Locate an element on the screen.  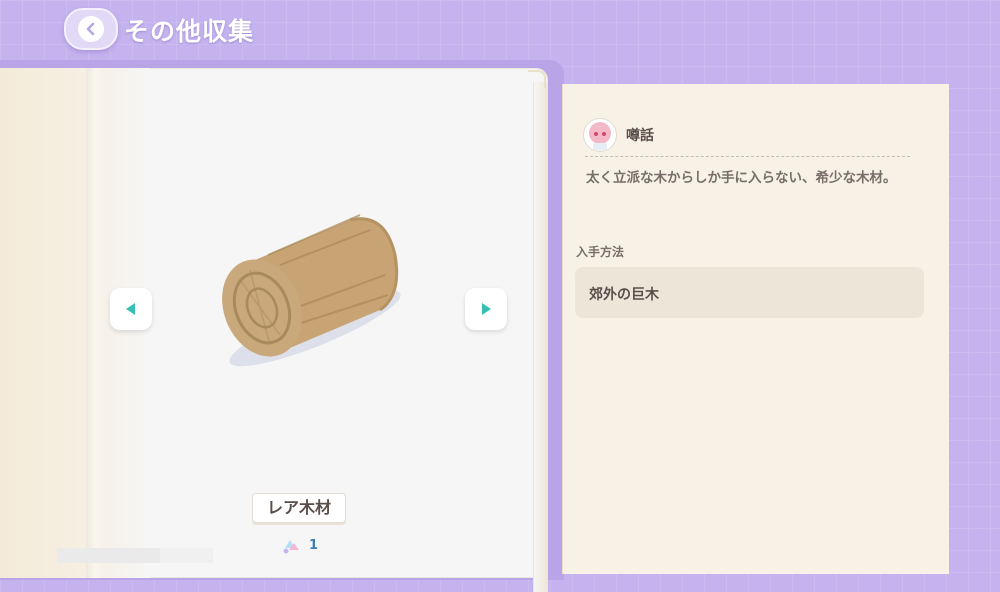
triangle-right-icon is located at coordinates (486, 309).